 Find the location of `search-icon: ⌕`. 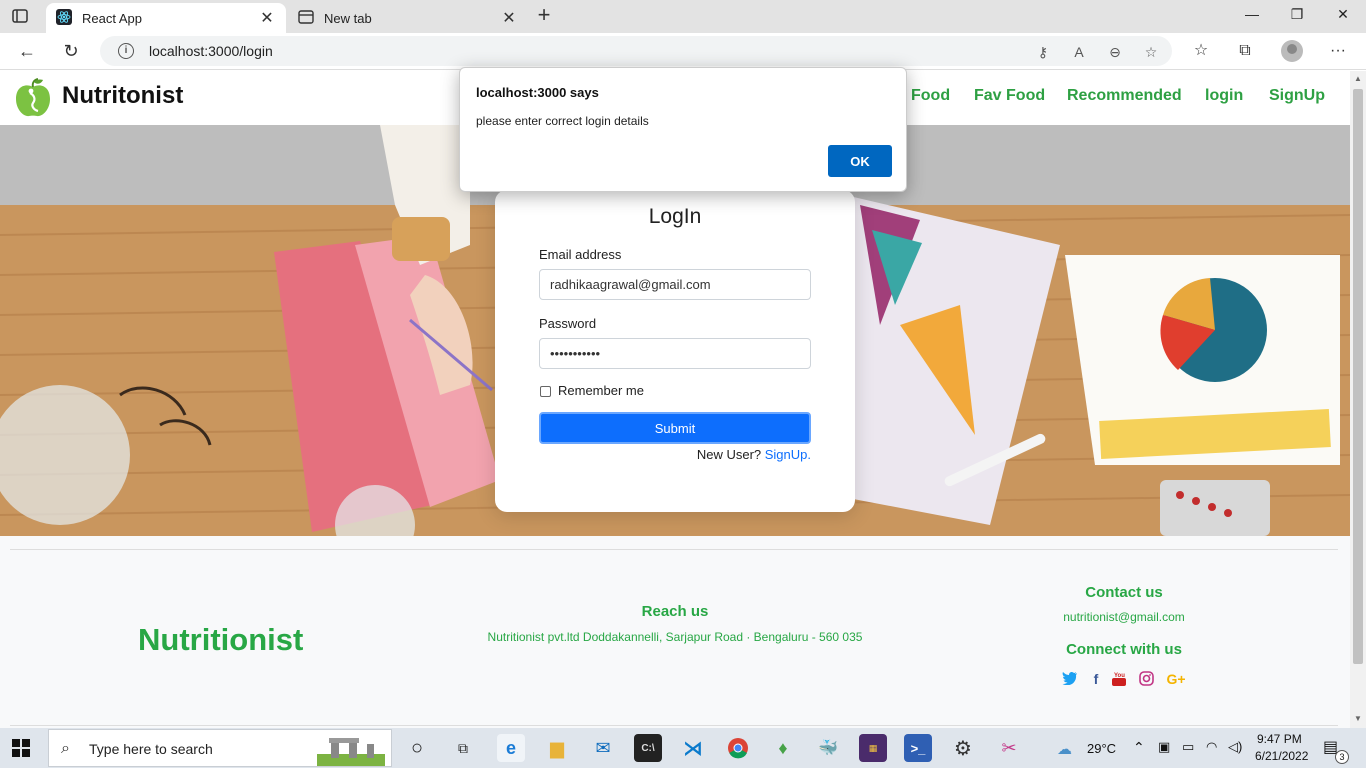

search-icon: ⌕ is located at coordinates (65, 748).